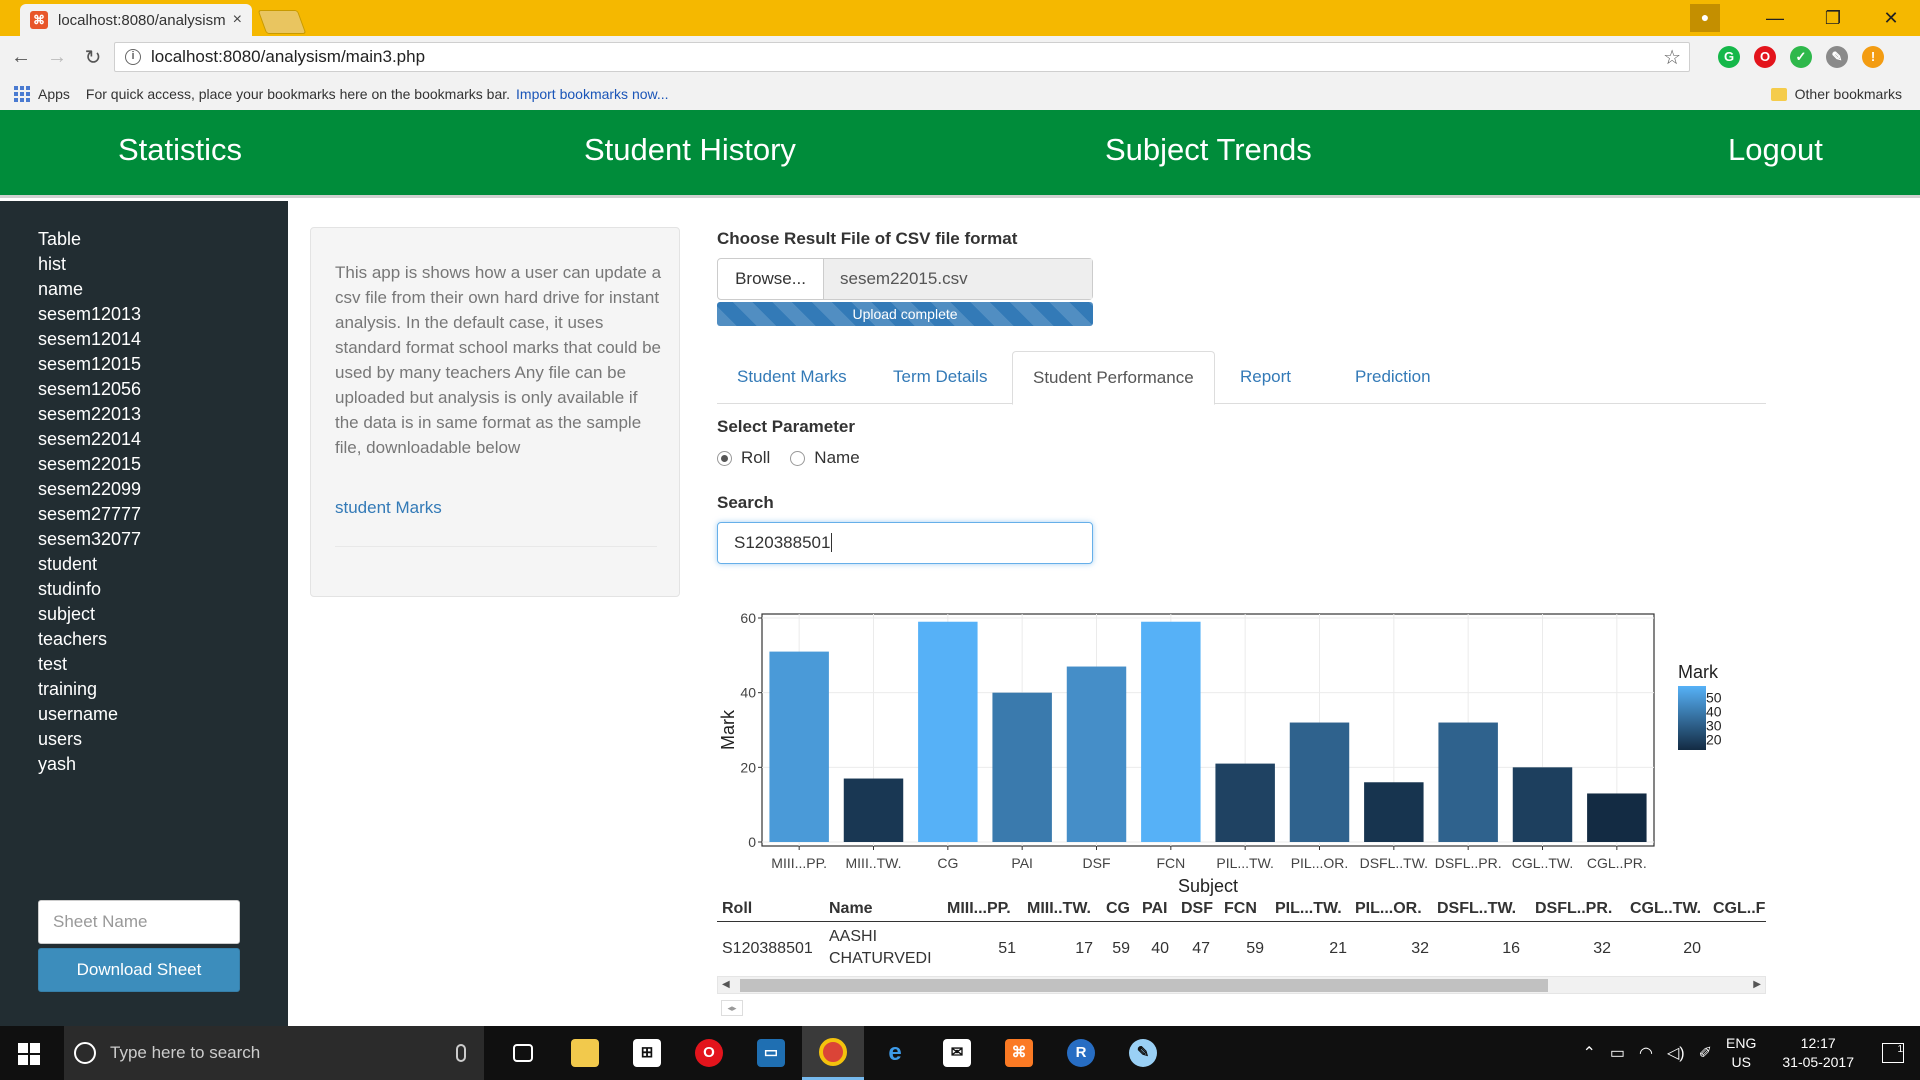  I want to click on tab-term-details: Term Details, so click(940, 377).